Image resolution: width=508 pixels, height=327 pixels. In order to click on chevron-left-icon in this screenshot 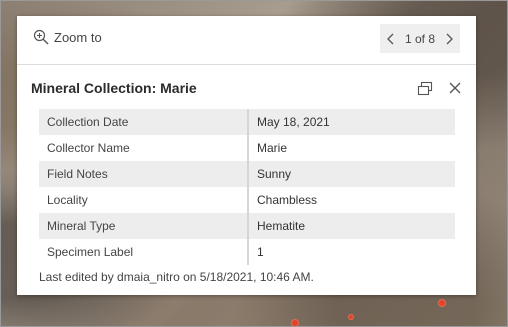, I will do `click(390, 38)`.